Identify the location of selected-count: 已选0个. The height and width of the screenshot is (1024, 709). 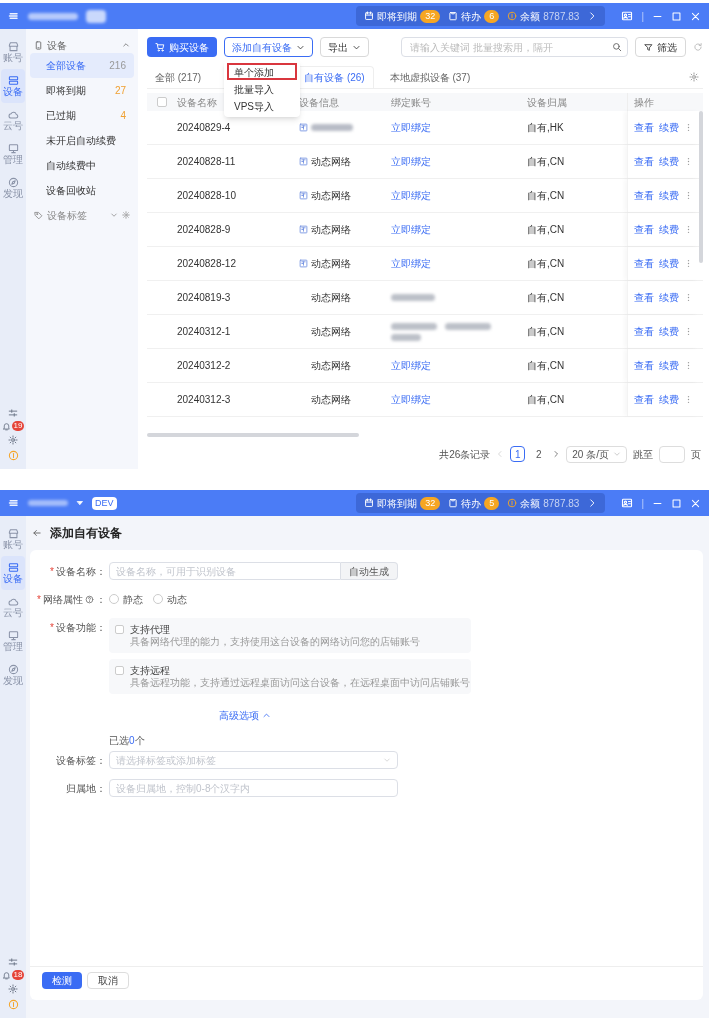
(127, 741).